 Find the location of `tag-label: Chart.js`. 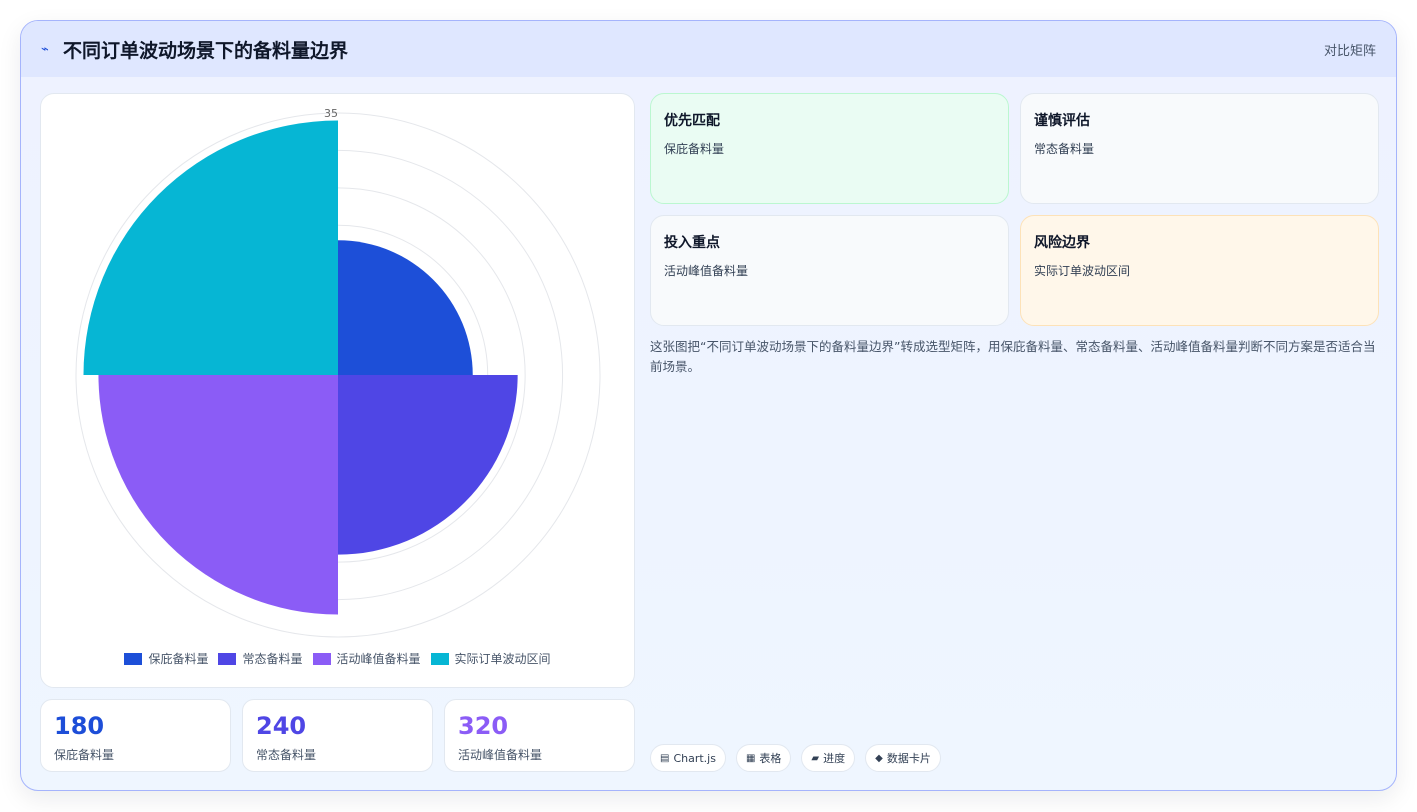

tag-label: Chart.js is located at coordinates (694, 758).